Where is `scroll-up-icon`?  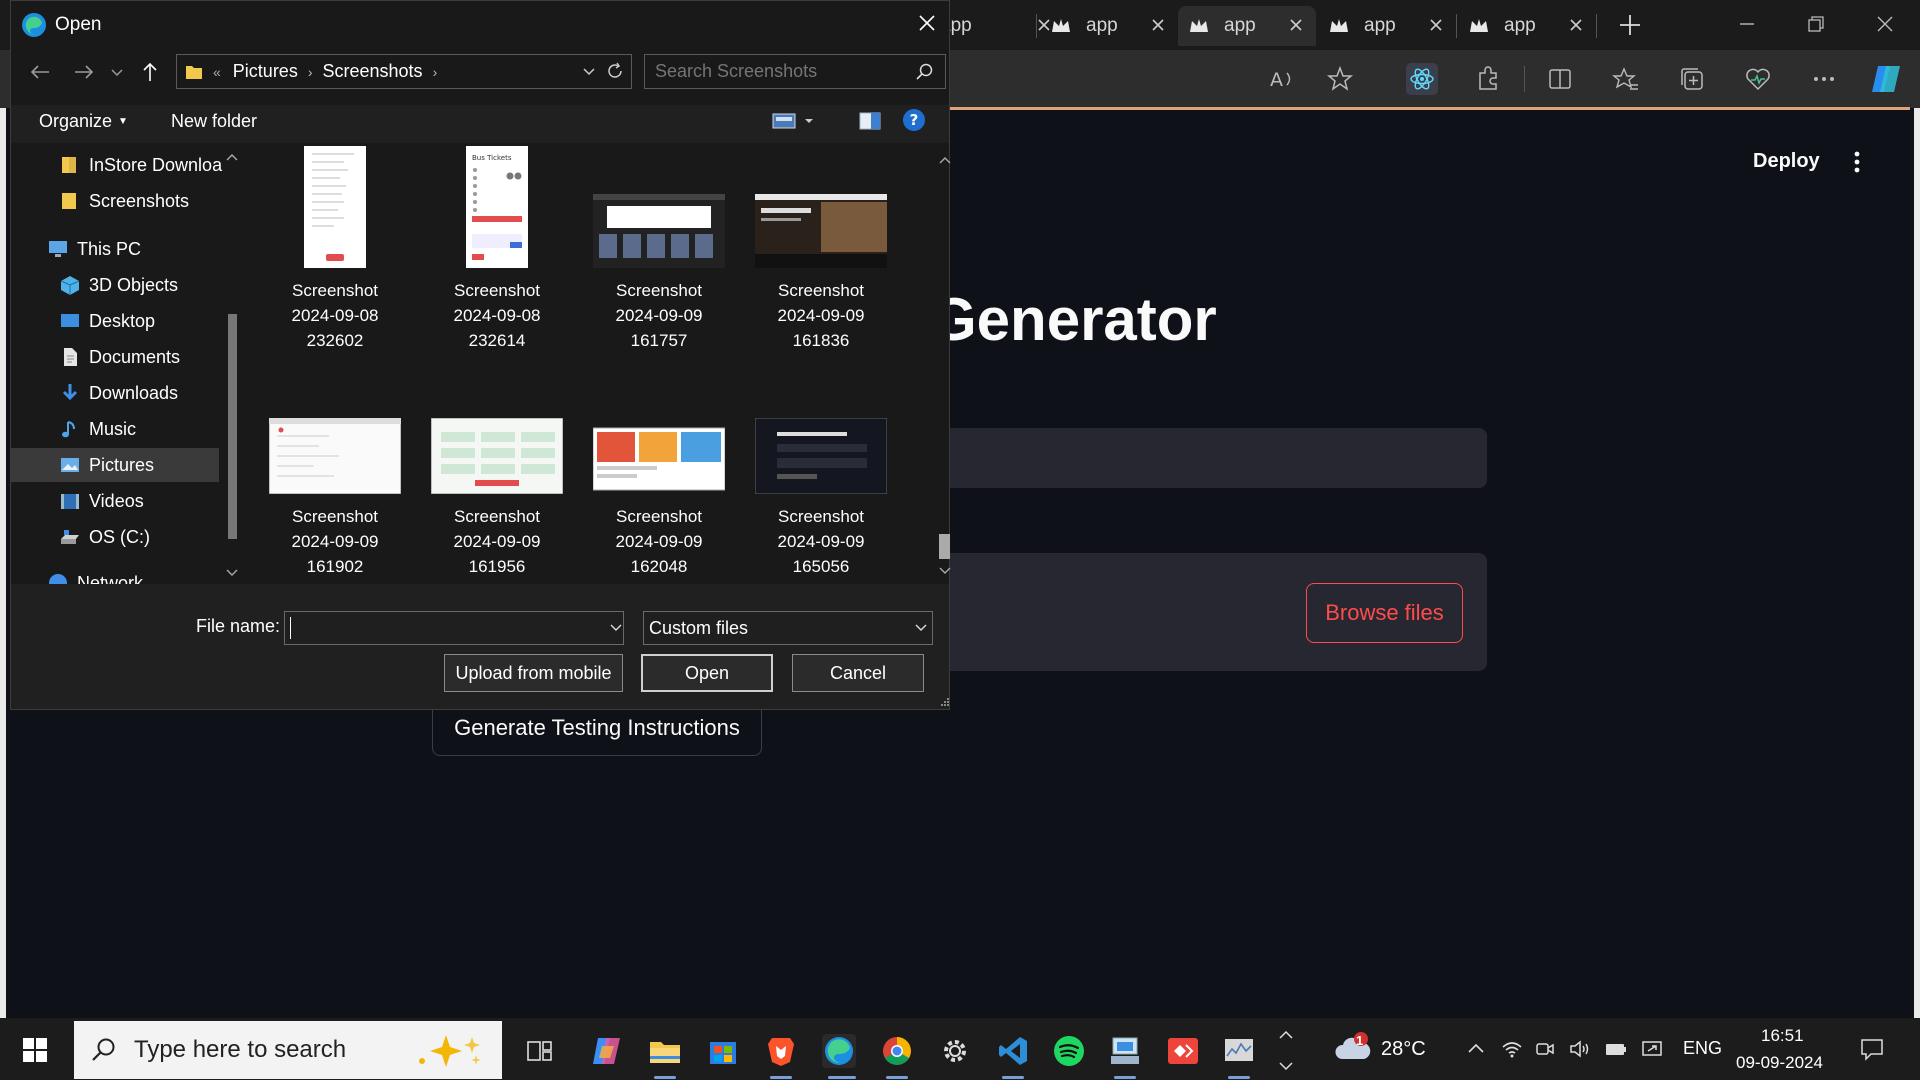
scroll-up-icon is located at coordinates (945, 160).